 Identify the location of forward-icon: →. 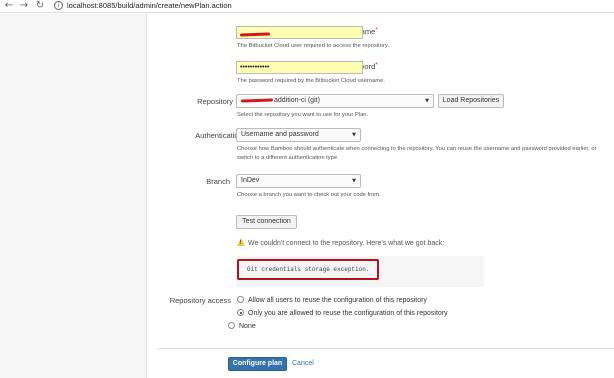
(24, 6).